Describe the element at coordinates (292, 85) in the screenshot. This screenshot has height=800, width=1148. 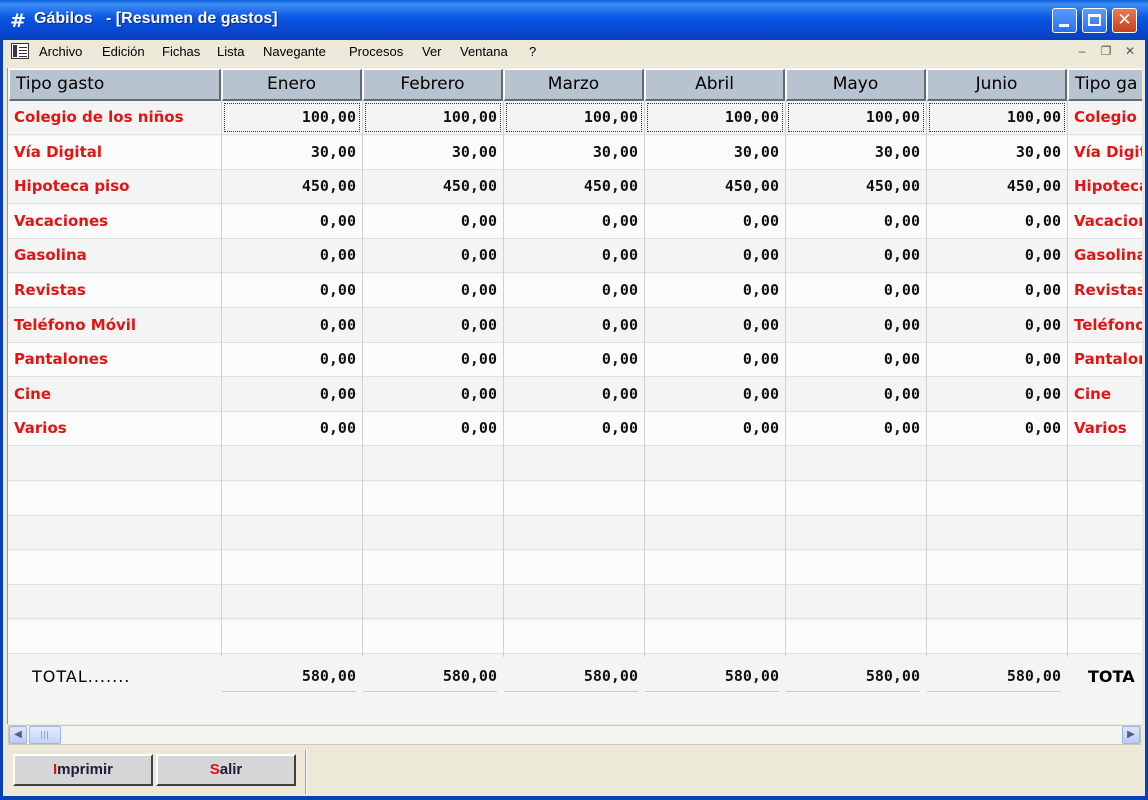
I see `header-month: Enero` at that location.